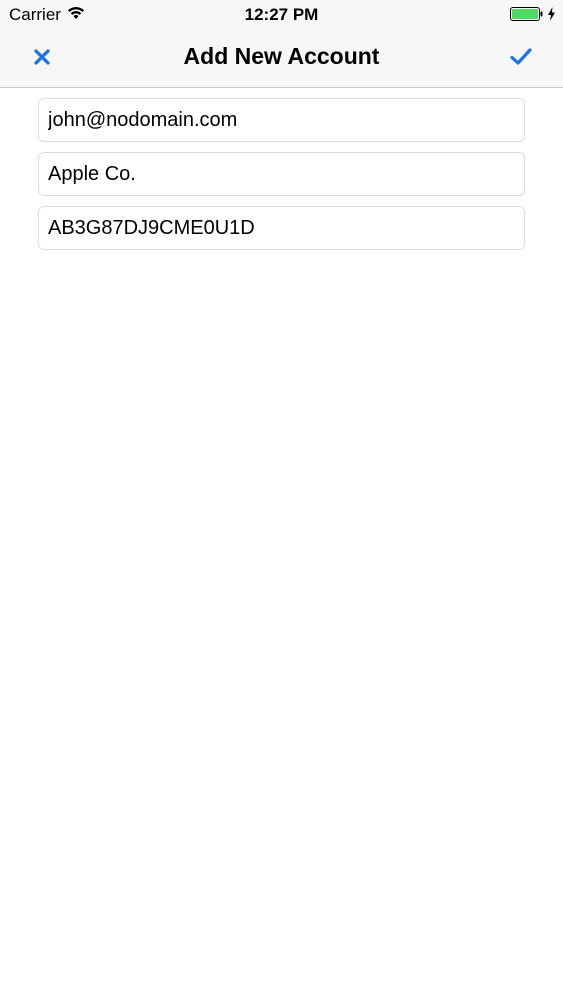 The image size is (563, 1000). I want to click on account-key-input, so click(281, 228).